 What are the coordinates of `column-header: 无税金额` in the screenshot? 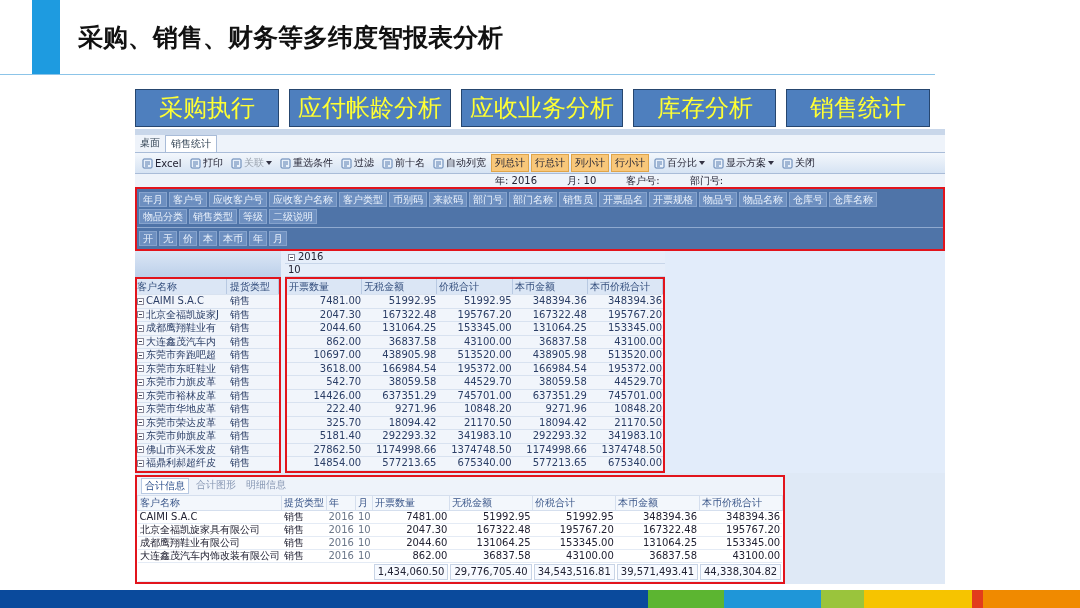 It's located at (400, 286).